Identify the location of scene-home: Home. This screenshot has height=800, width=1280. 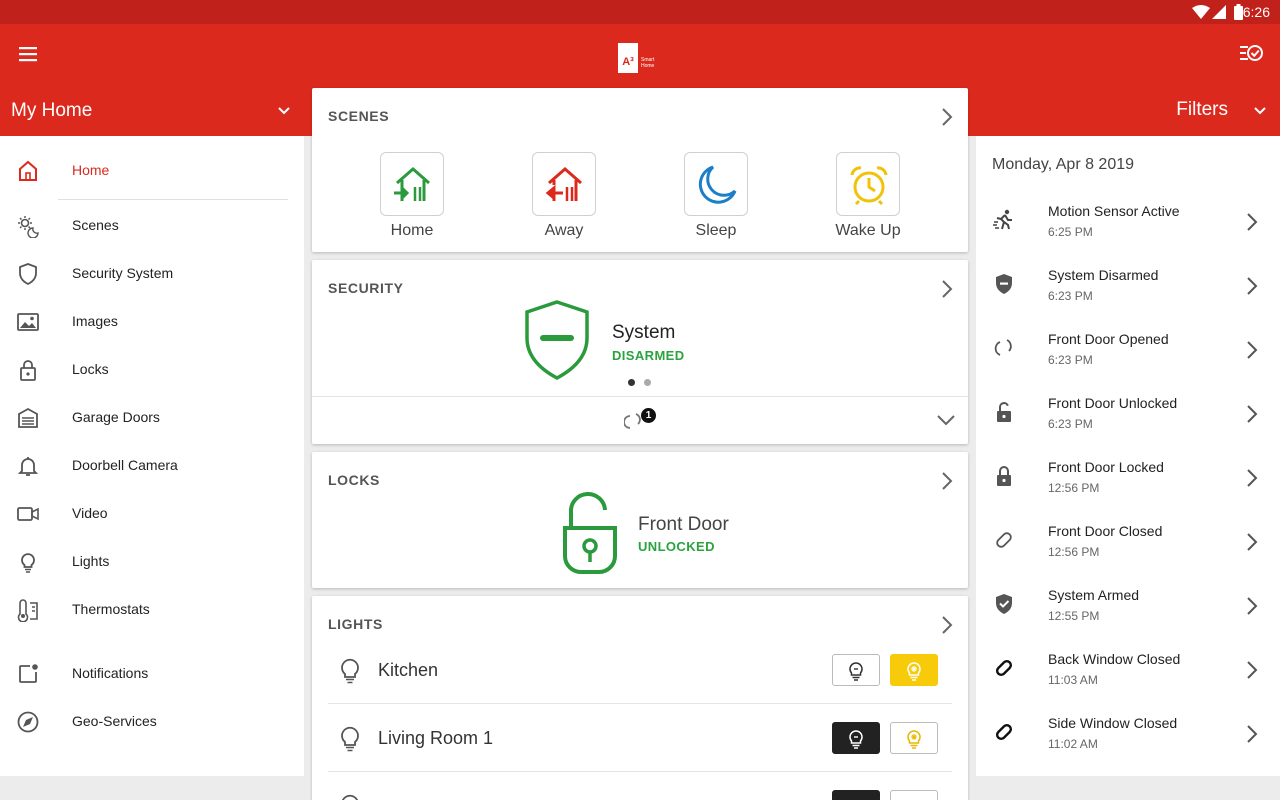
(412, 194).